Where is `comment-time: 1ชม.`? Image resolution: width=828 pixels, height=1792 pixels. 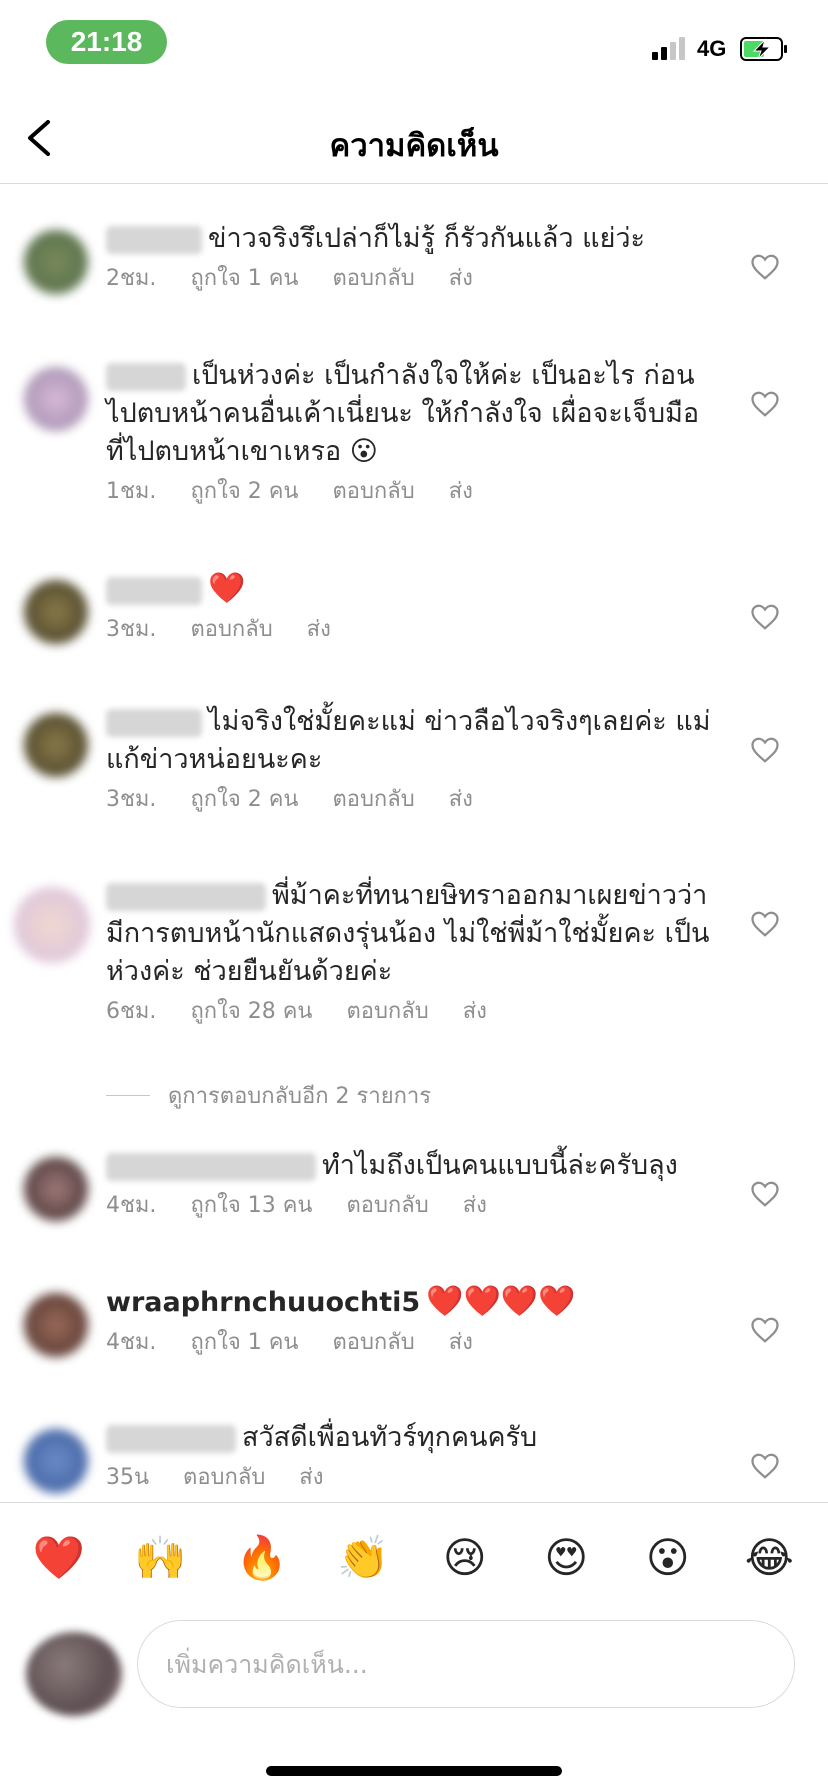
comment-time: 1ชม. is located at coordinates (131, 491).